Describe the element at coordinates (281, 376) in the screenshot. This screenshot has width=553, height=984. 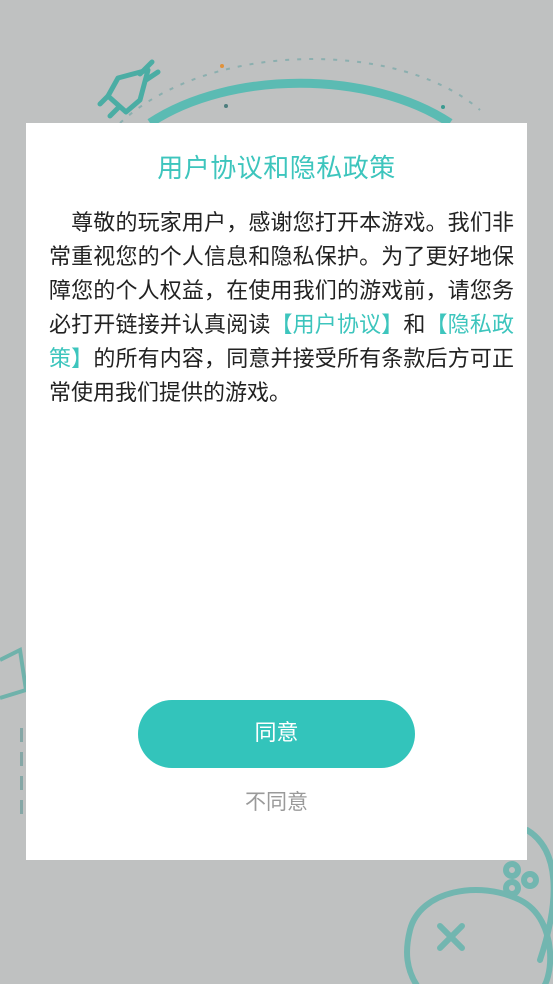
I see `content-text-outro: 的所有内容，同意并接受所有条款后方可正常使用我们提供的游戏。` at that location.